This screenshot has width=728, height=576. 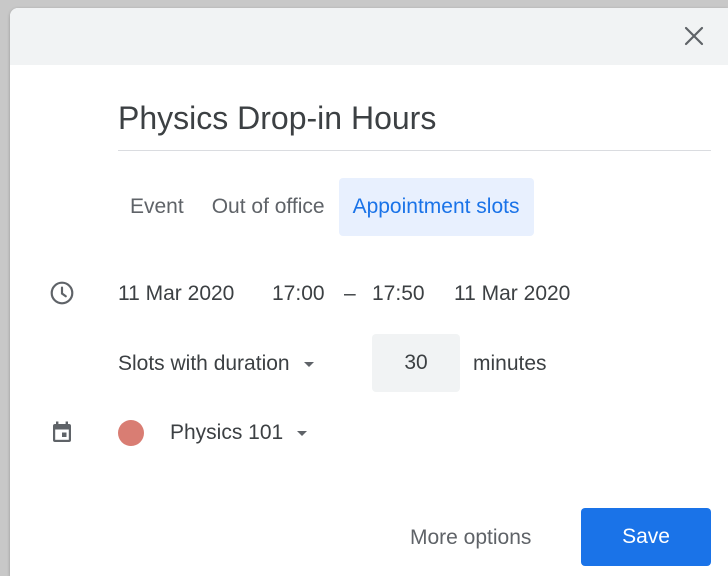 I want to click on slot-mode-label: Slots with duration, so click(x=204, y=363).